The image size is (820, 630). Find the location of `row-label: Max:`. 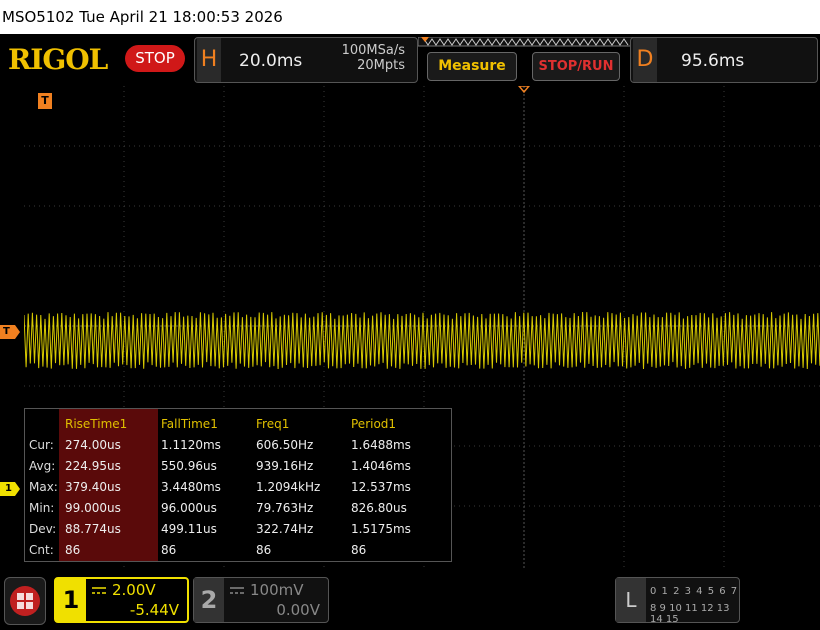

row-label: Max: is located at coordinates (43, 487).